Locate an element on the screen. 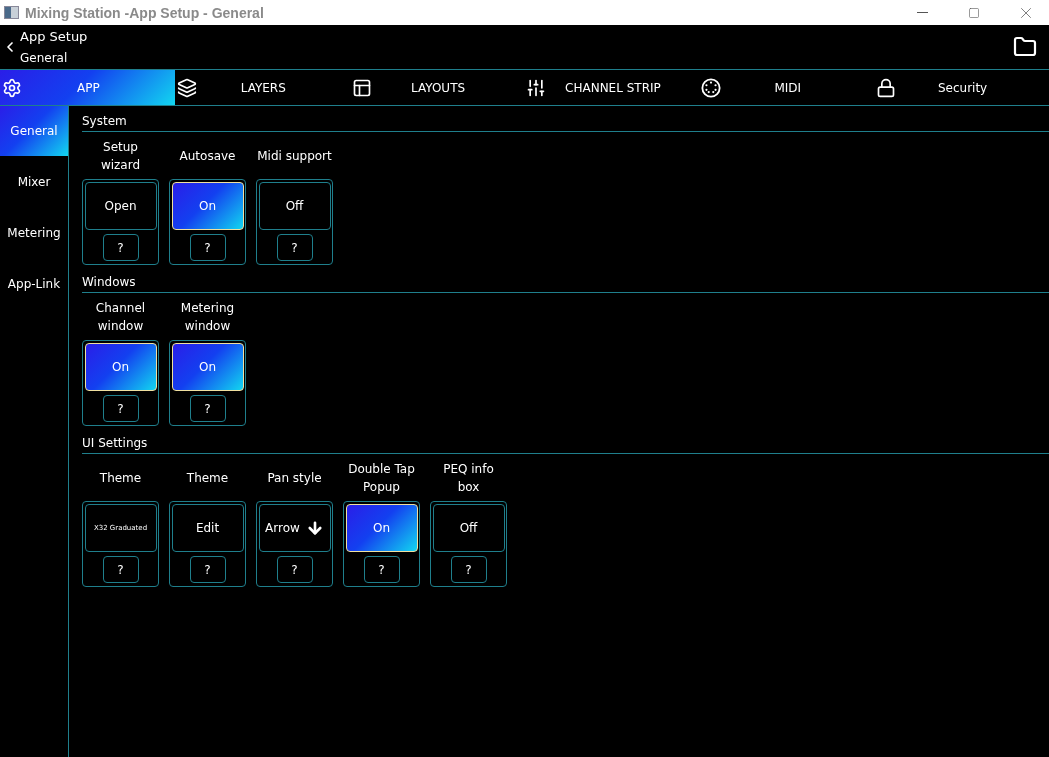 This screenshot has height=757, width=1049. setting-button: Open is located at coordinates (120, 206).